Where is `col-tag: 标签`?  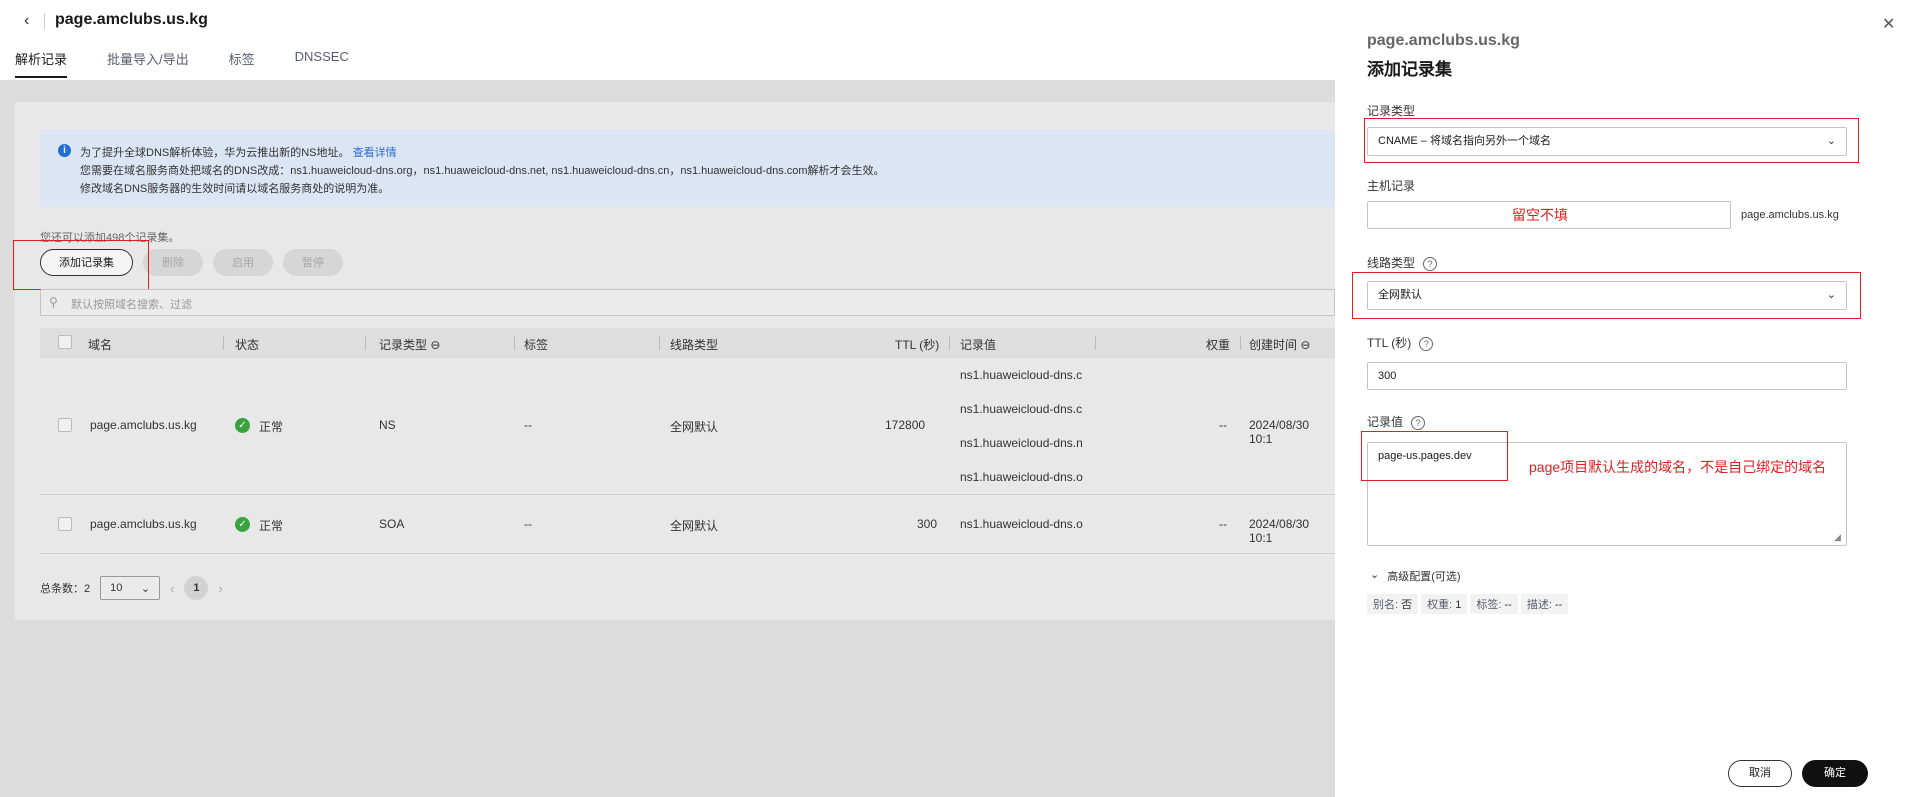 col-tag: 标签 is located at coordinates (536, 345).